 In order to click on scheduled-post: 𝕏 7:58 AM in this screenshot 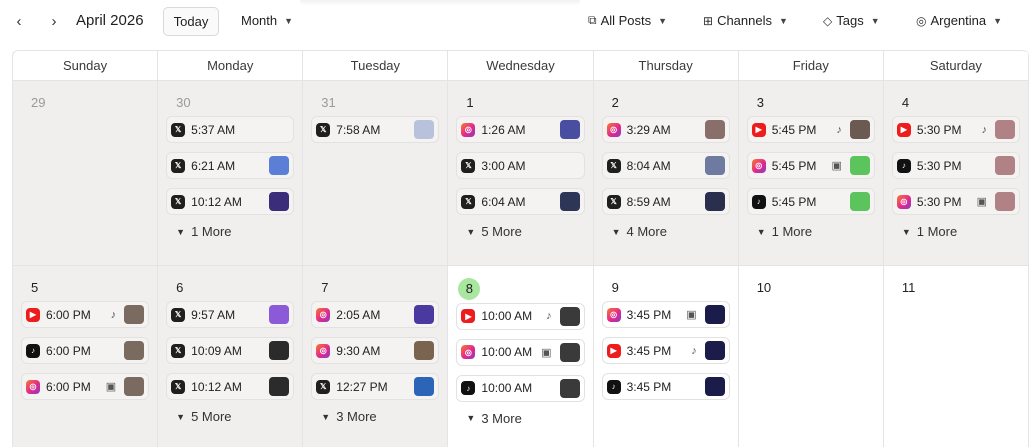, I will do `click(375, 129)`.